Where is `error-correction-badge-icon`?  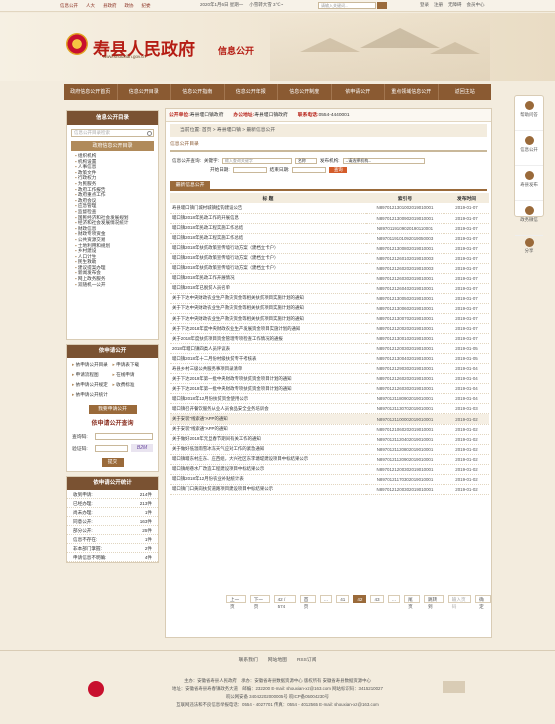 error-correction-badge-icon is located at coordinates (454, 687).